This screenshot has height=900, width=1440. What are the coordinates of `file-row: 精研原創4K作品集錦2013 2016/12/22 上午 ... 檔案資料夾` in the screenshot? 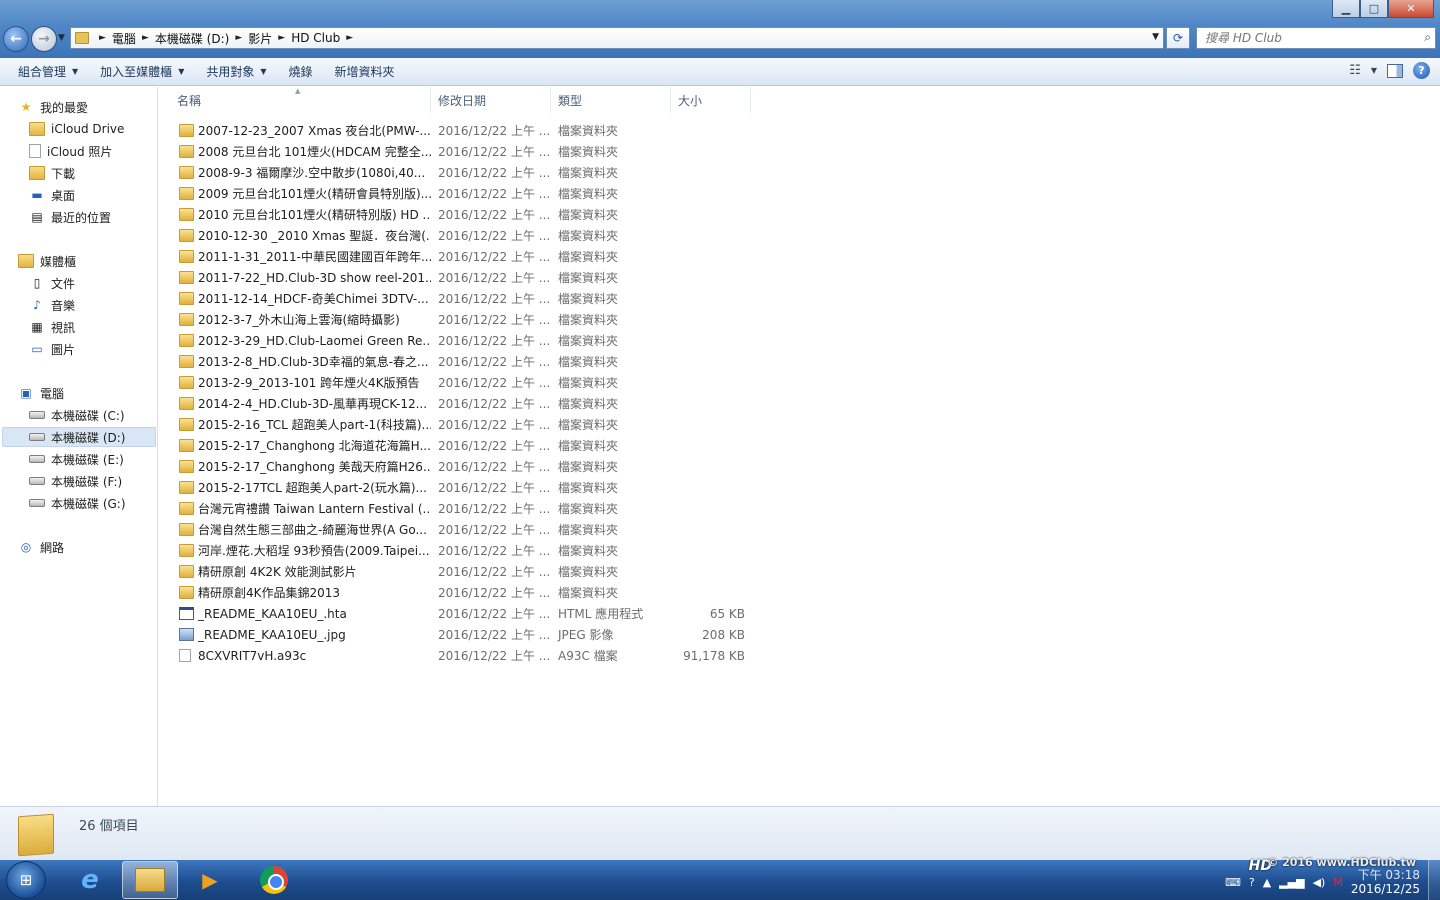 It's located at (459, 592).